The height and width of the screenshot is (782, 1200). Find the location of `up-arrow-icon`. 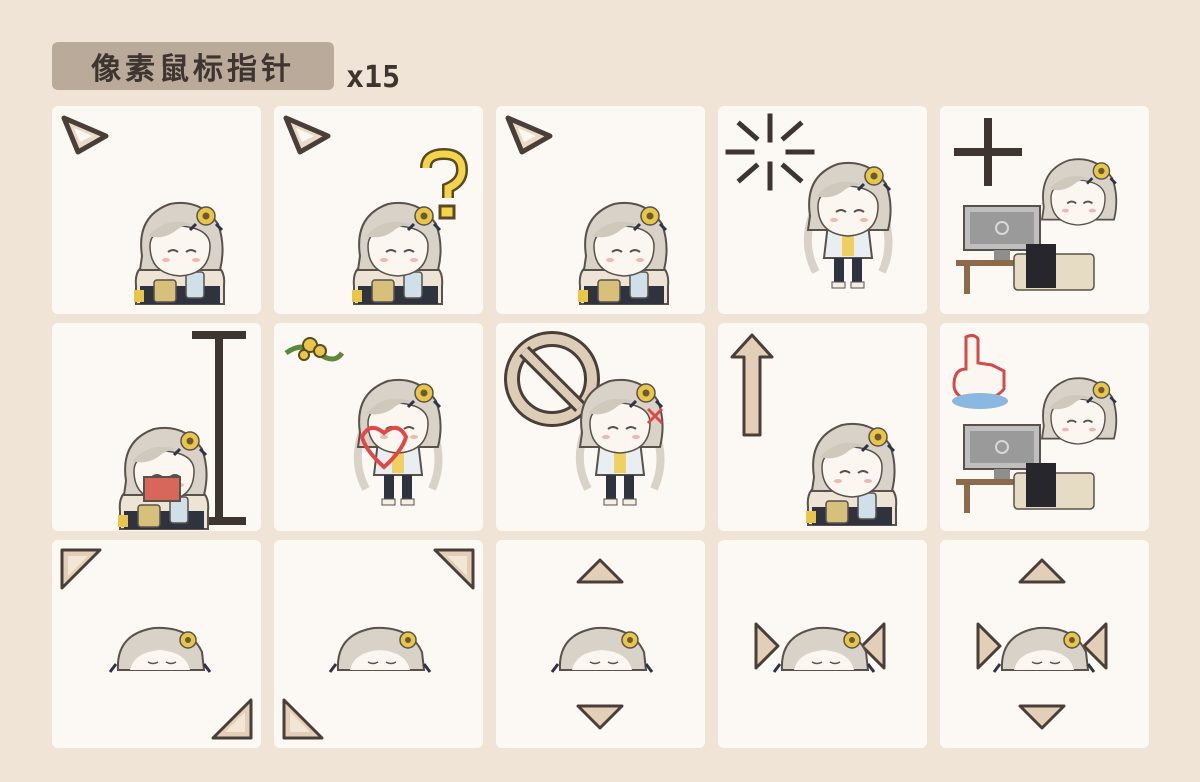

up-arrow-icon is located at coordinates (752, 385).